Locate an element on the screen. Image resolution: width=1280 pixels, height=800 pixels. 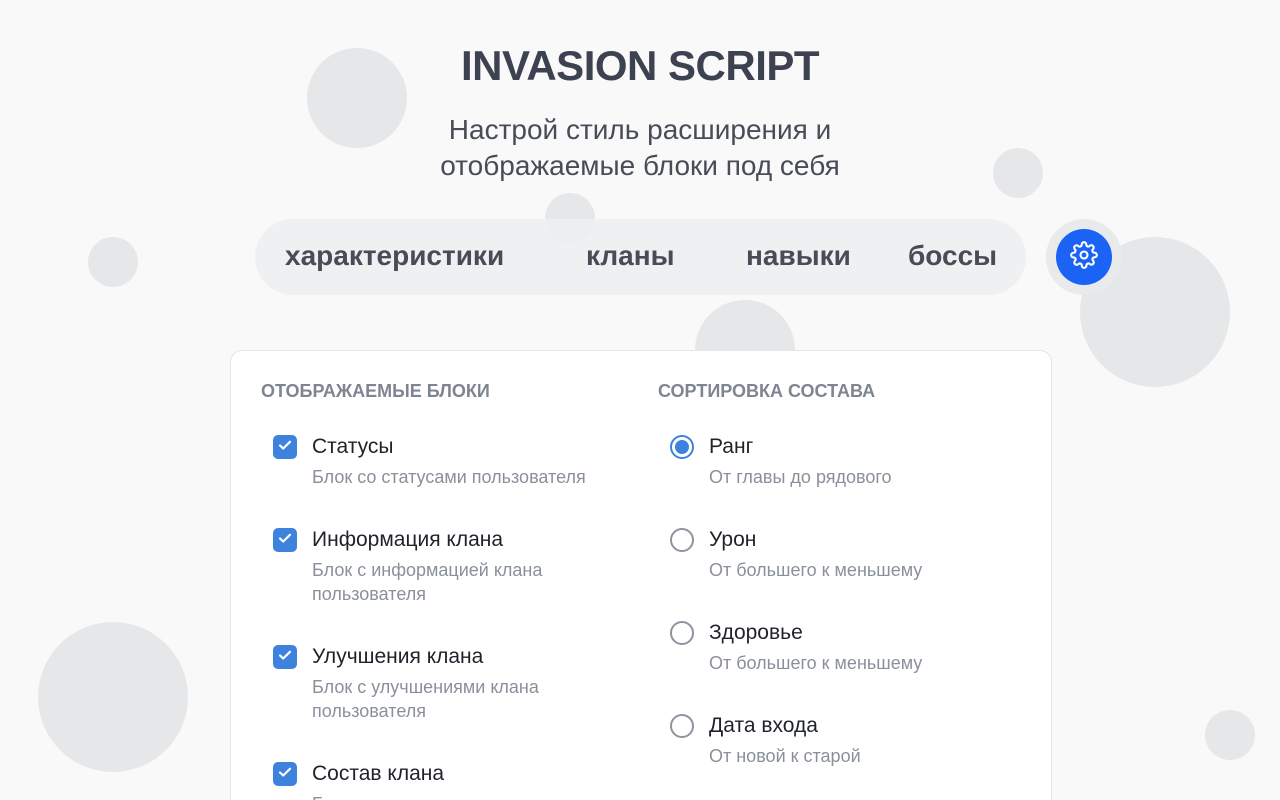
option-description: От новой к старой is located at coordinates (785, 756).